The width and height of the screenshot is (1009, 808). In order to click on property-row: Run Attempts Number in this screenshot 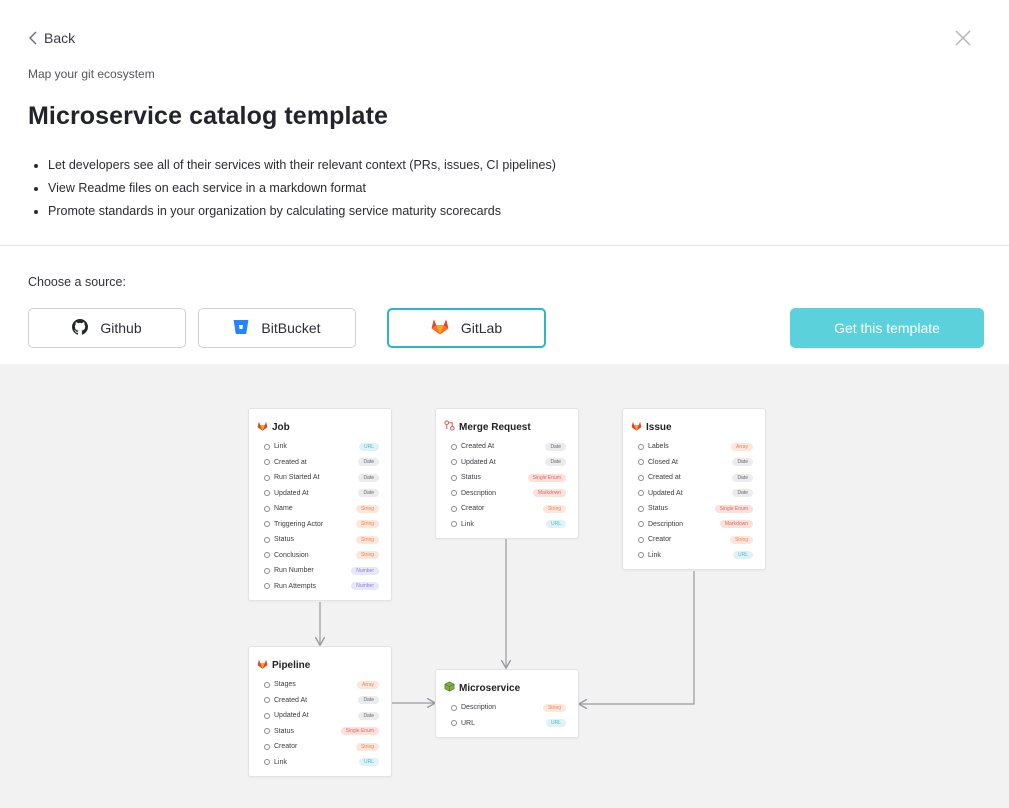, I will do `click(320, 587)`.